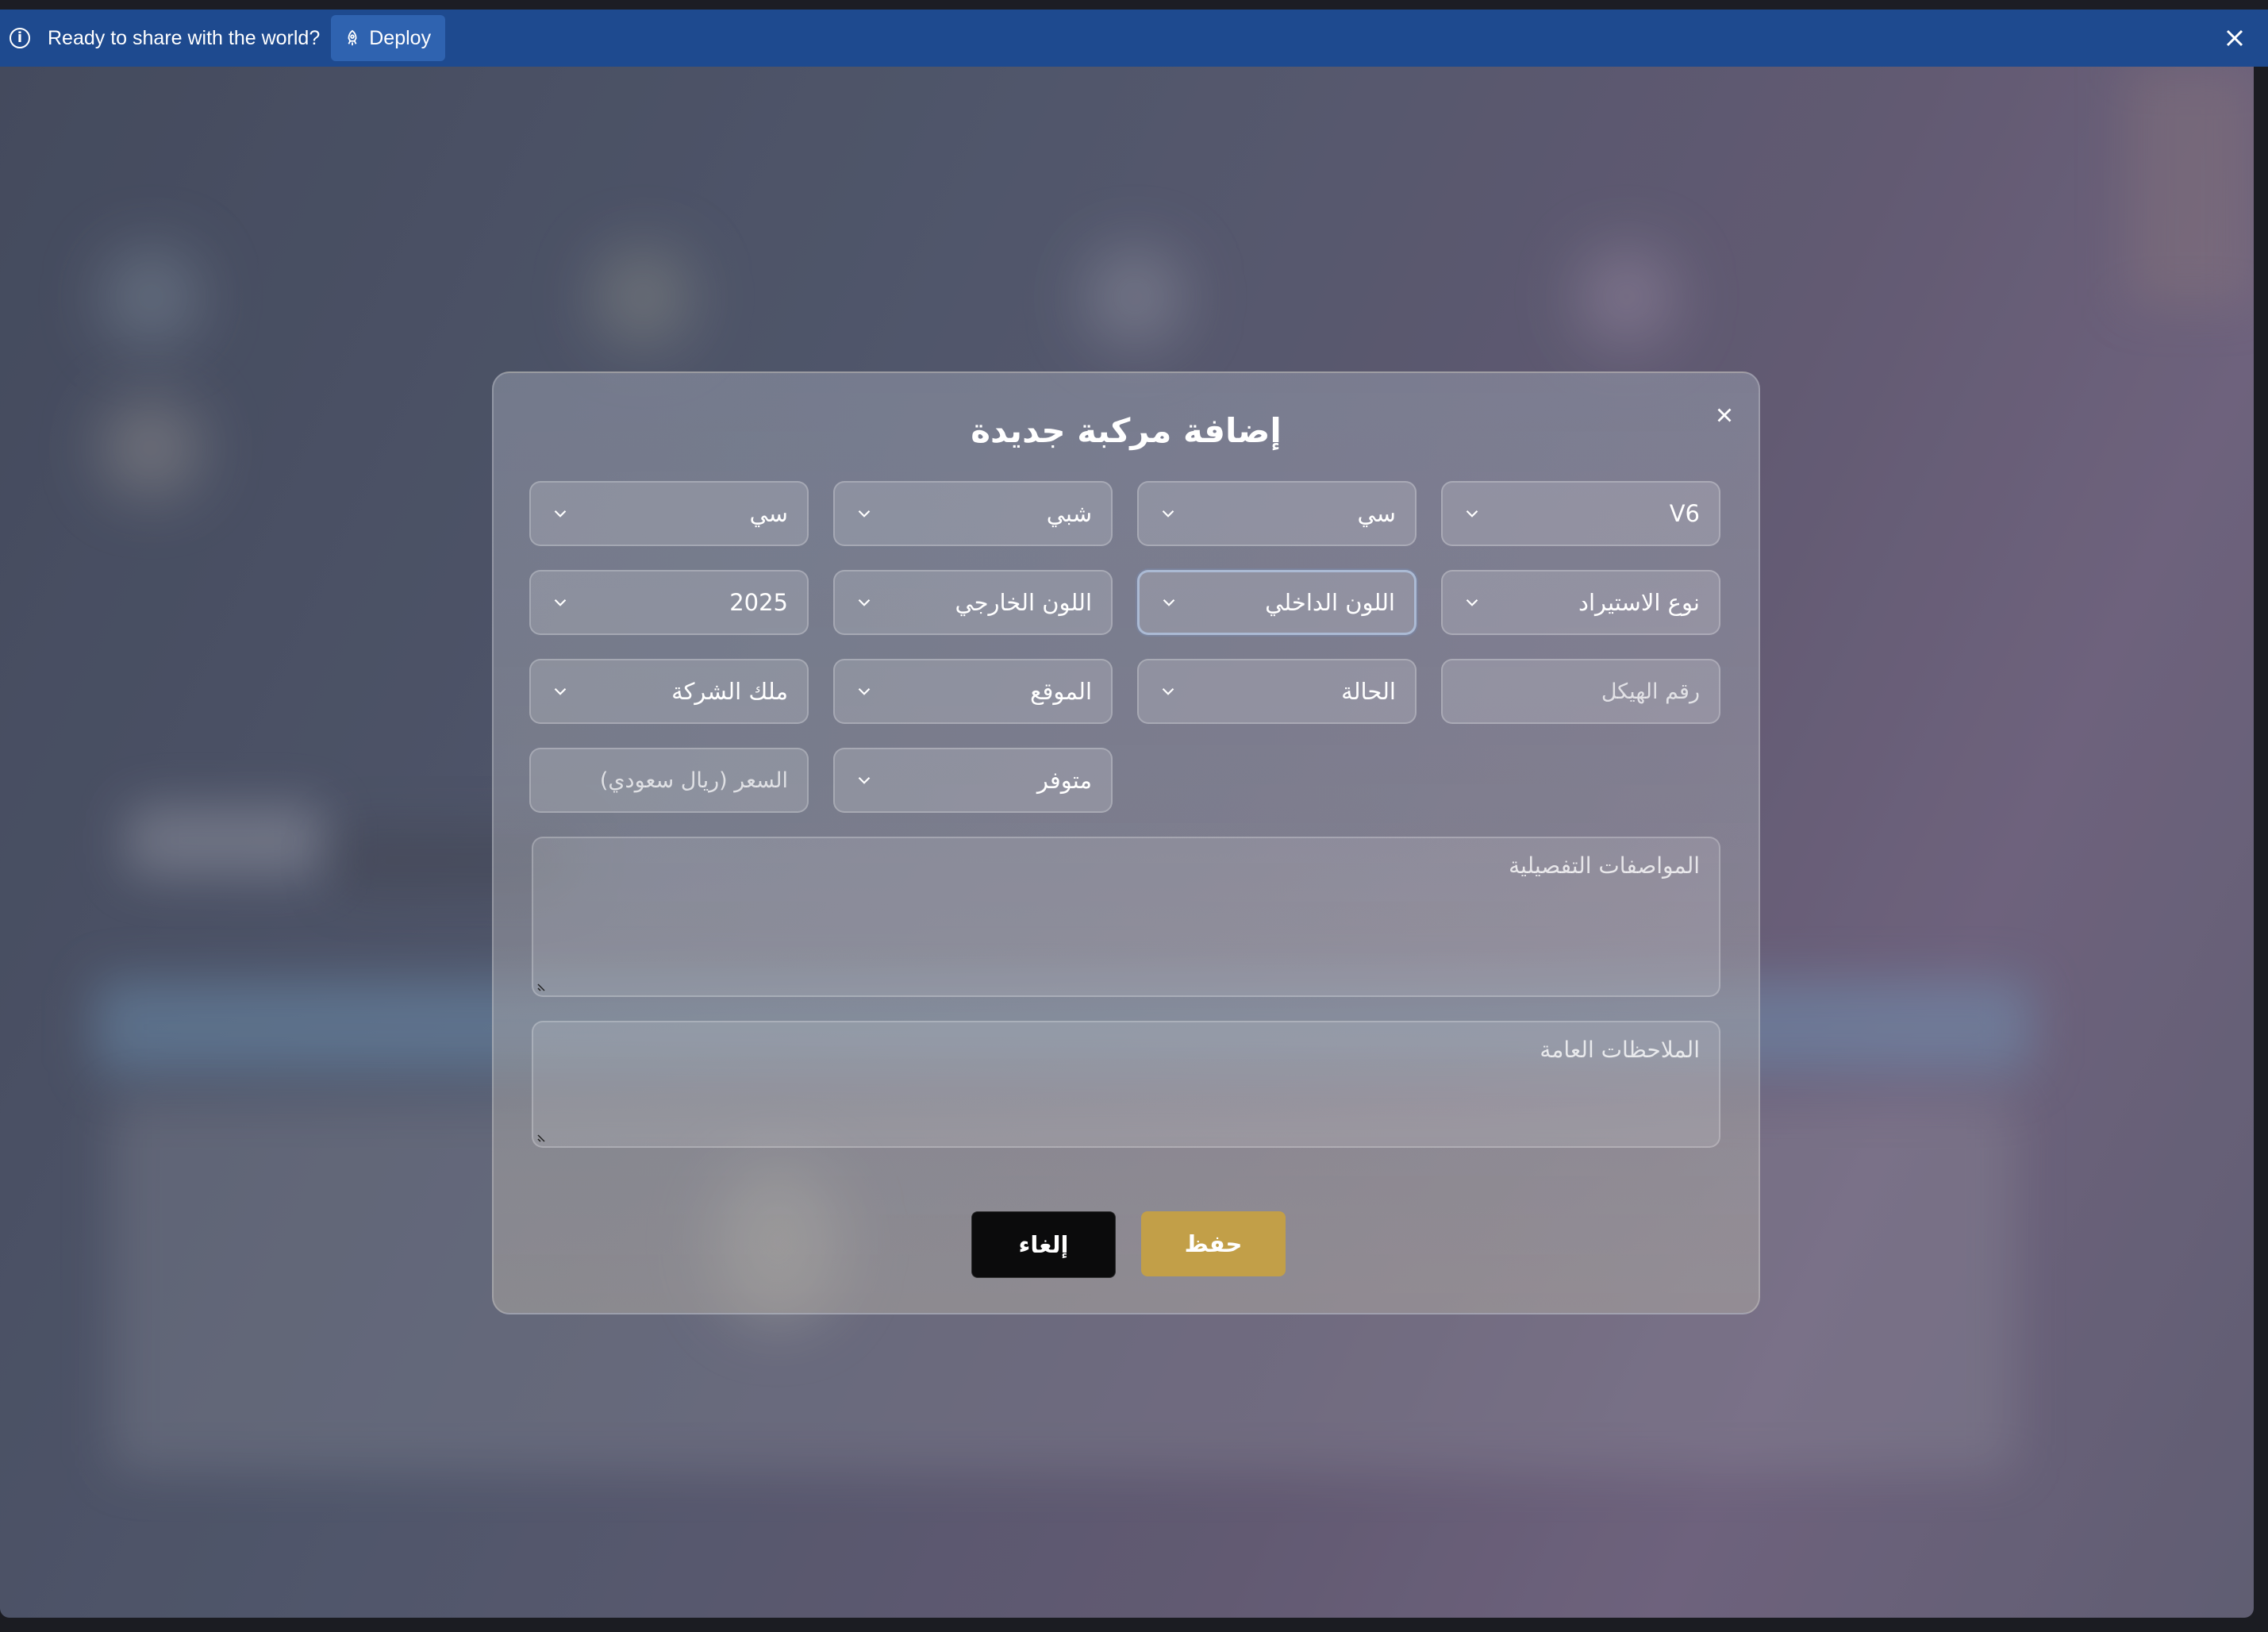  I want to click on import-type-select-value: نوع الاستيراد, so click(1639, 602).